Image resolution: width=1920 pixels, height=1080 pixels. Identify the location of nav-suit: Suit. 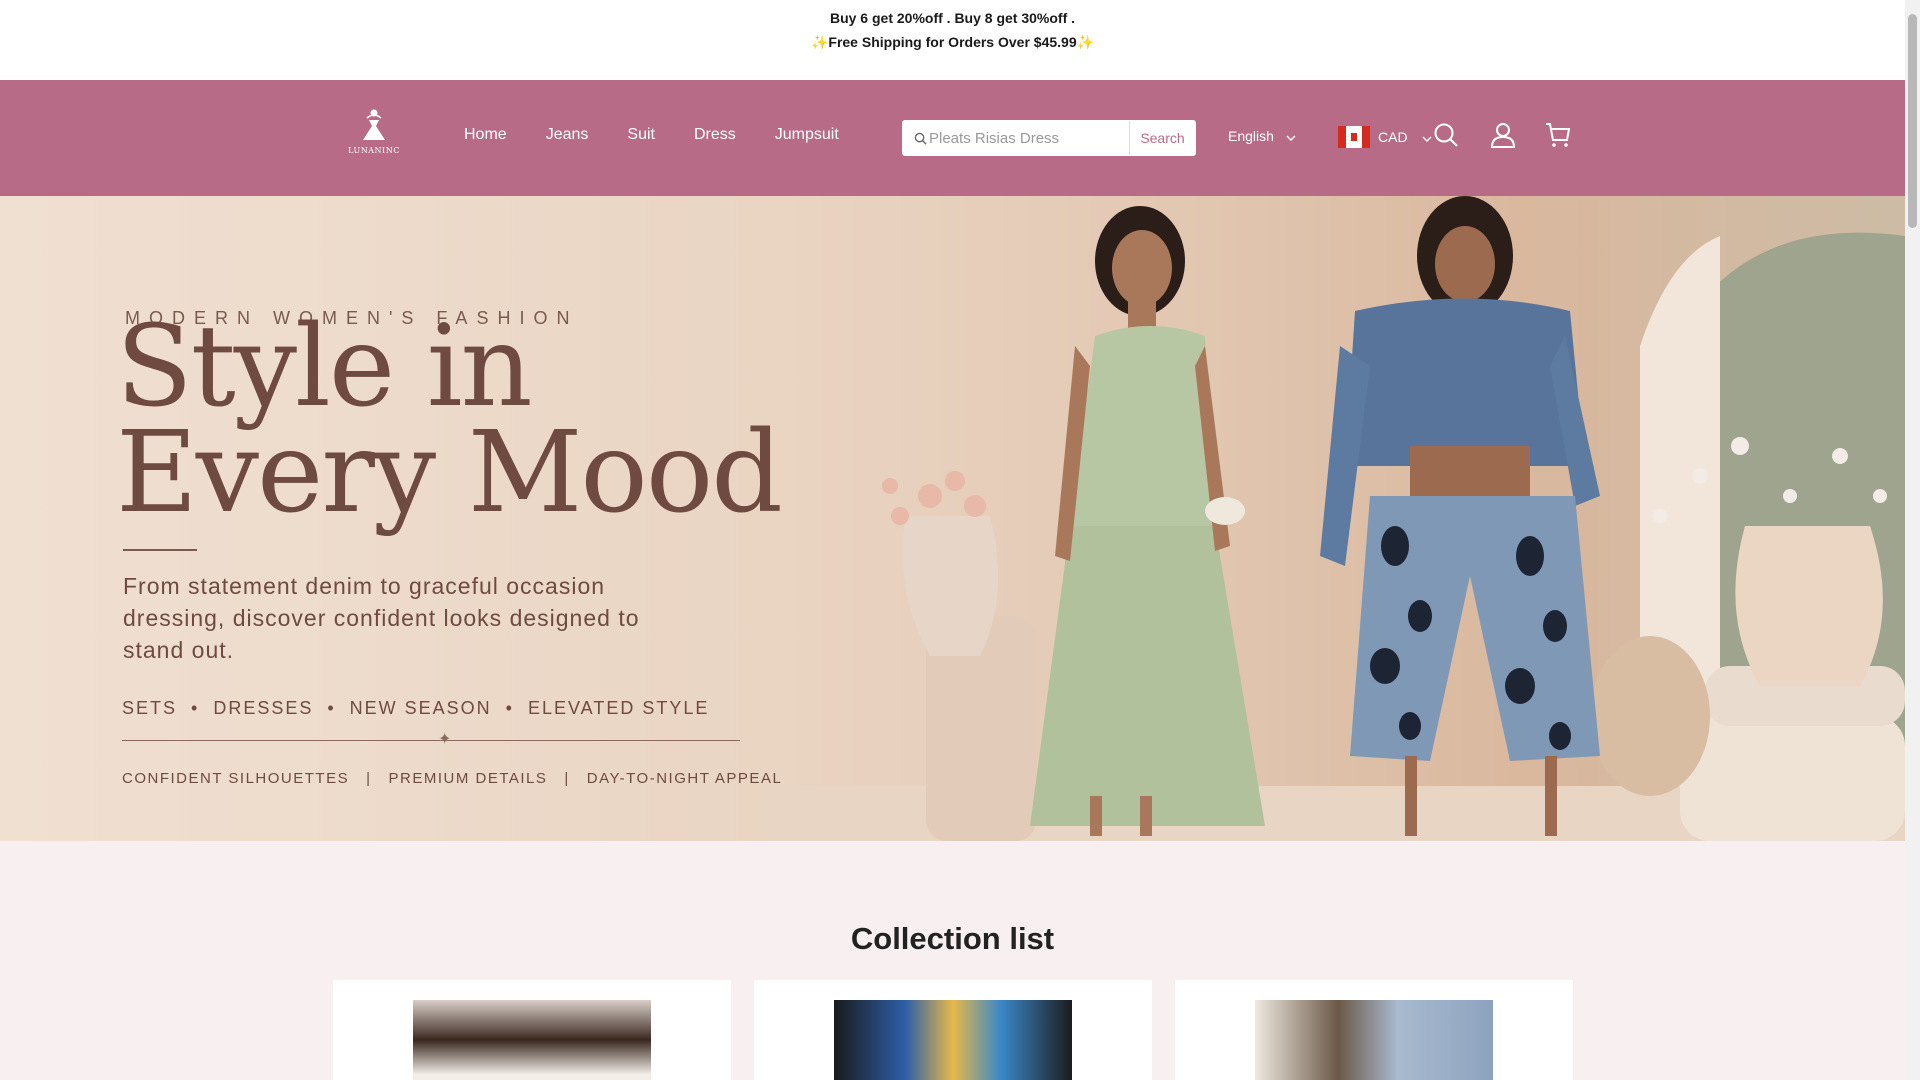
(641, 135).